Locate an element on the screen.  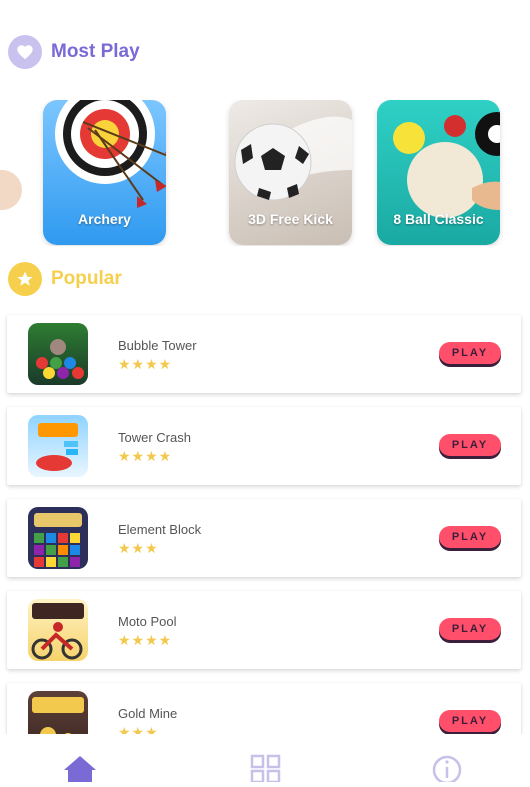
game-name: Bubble Tower is located at coordinates (157, 345).